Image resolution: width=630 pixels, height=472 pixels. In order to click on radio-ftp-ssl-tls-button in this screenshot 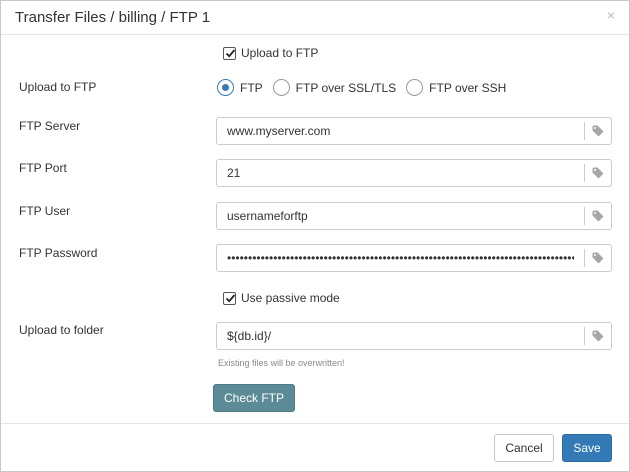, I will do `click(281, 87)`.